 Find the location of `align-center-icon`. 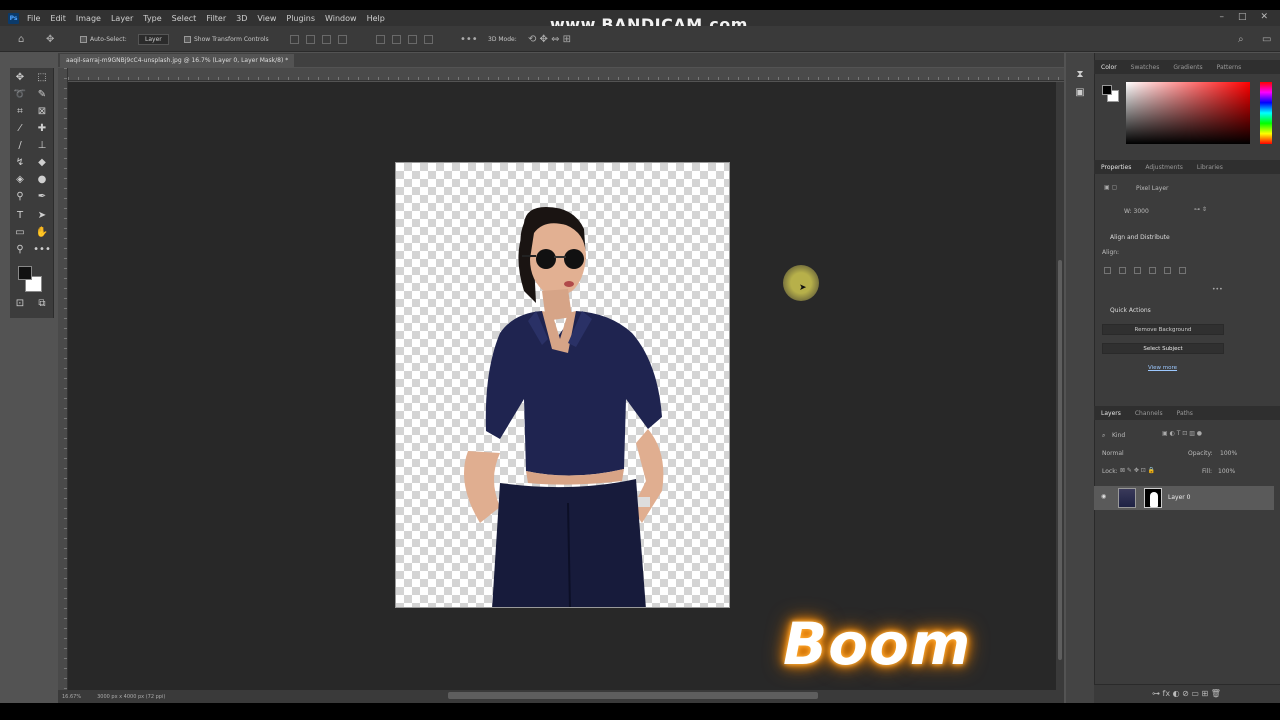

align-center-icon is located at coordinates (310, 39).